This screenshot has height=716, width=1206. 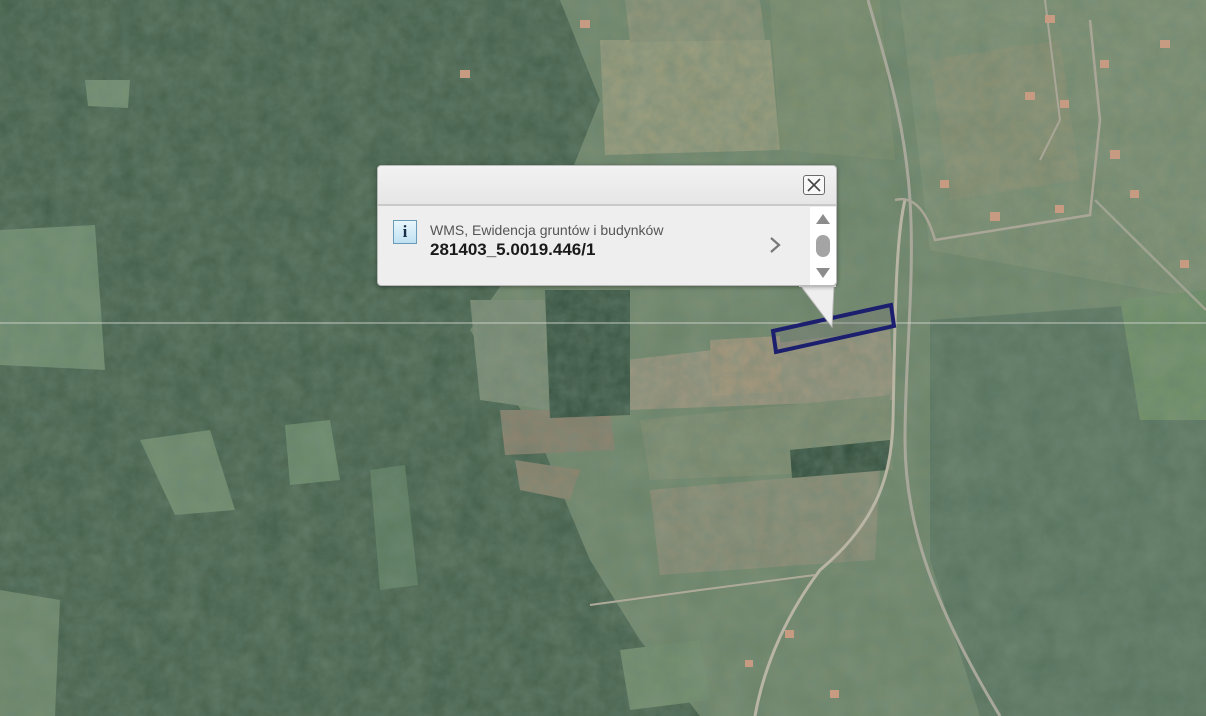 What do you see at coordinates (775, 245) in the screenshot?
I see `chevron-right-icon` at bounding box center [775, 245].